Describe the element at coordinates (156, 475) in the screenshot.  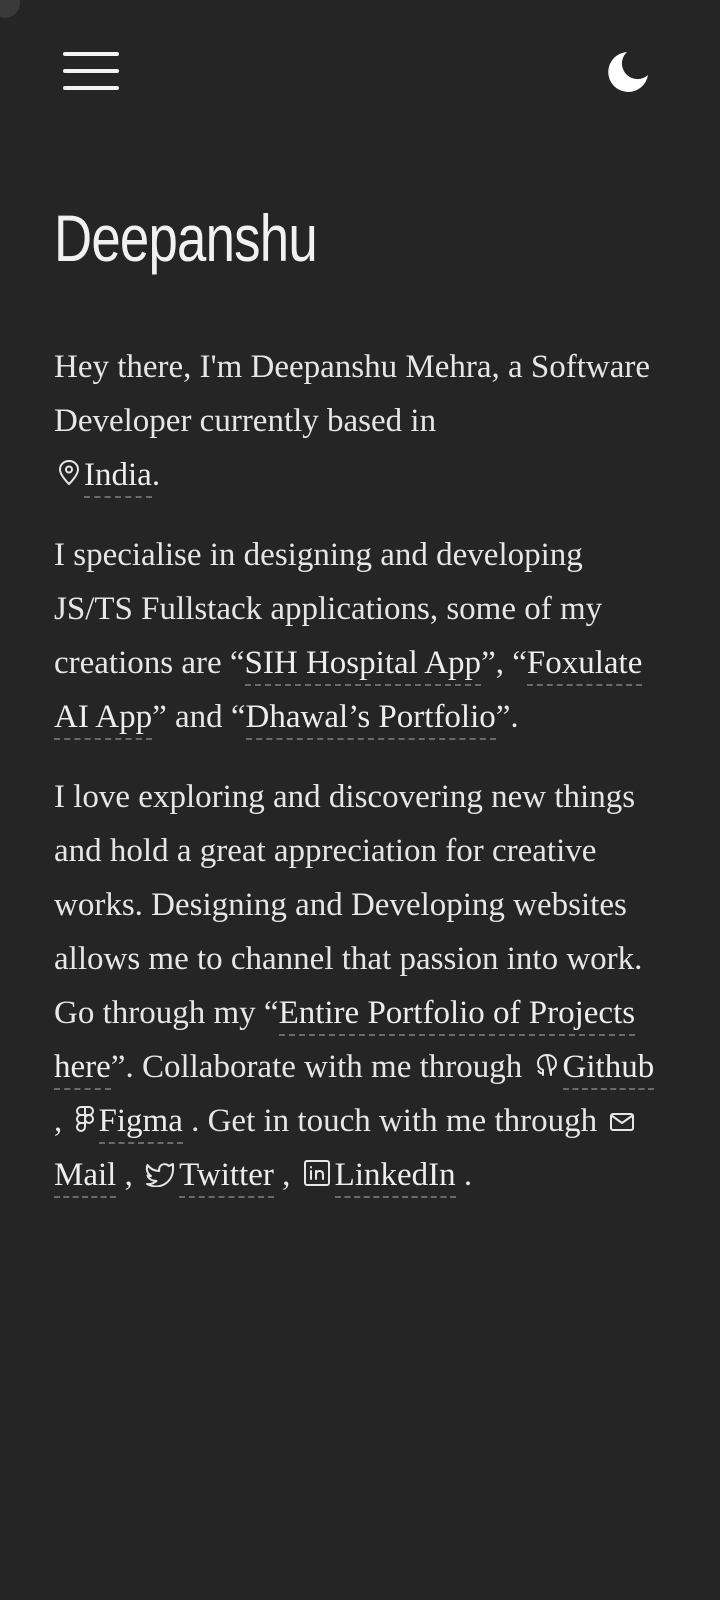
I see `intro-suffix: .` at that location.